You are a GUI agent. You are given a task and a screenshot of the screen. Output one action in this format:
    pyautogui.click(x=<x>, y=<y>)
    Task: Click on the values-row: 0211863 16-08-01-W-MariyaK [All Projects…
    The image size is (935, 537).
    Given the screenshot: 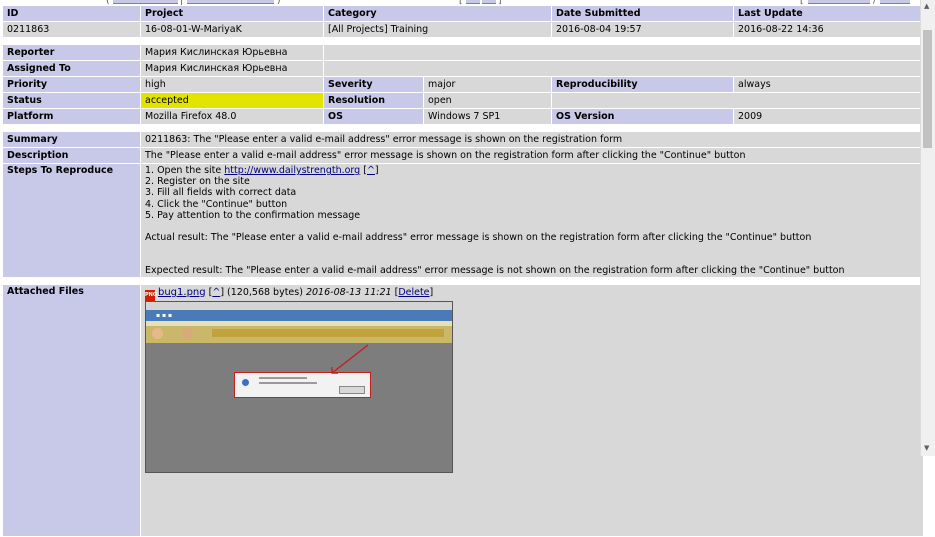 What is the action you would take?
    pyautogui.click(x=463, y=29)
    